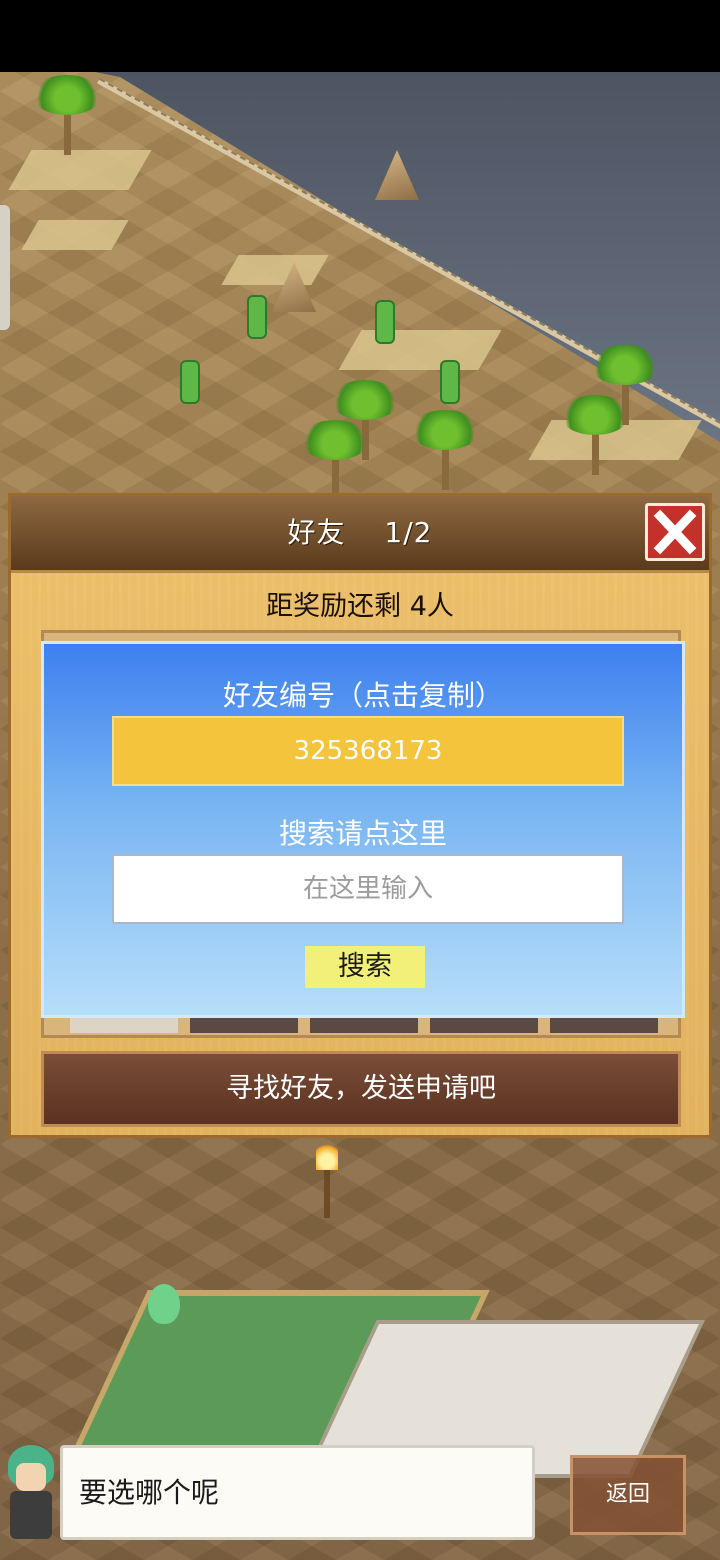  I want to click on search-label: 搜索请点这里, so click(362, 833).